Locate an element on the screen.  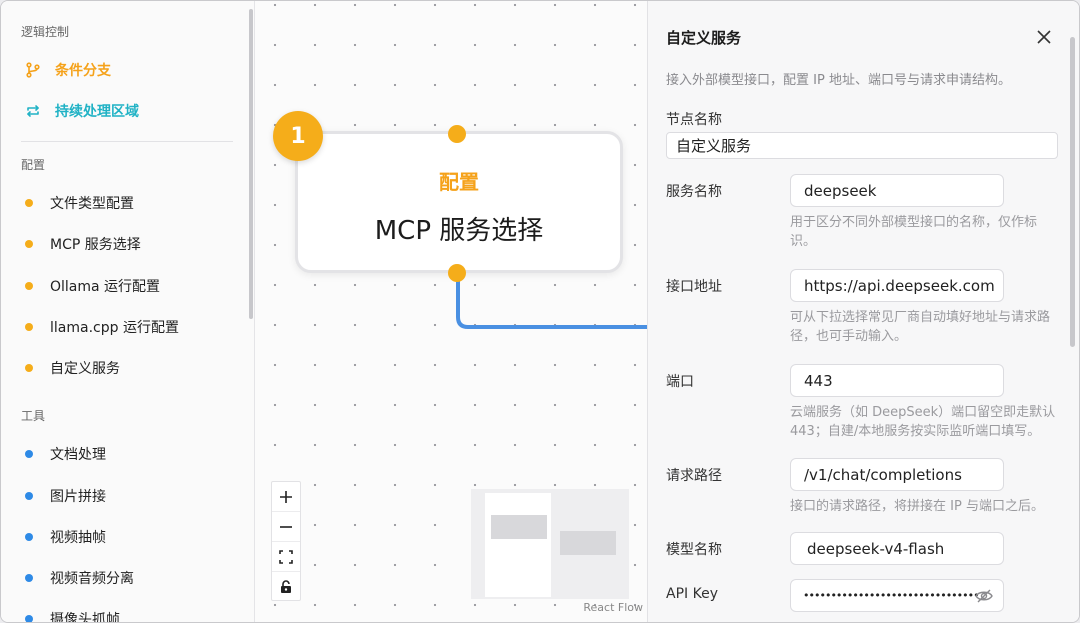
fit-view-button is located at coordinates (286, 557).